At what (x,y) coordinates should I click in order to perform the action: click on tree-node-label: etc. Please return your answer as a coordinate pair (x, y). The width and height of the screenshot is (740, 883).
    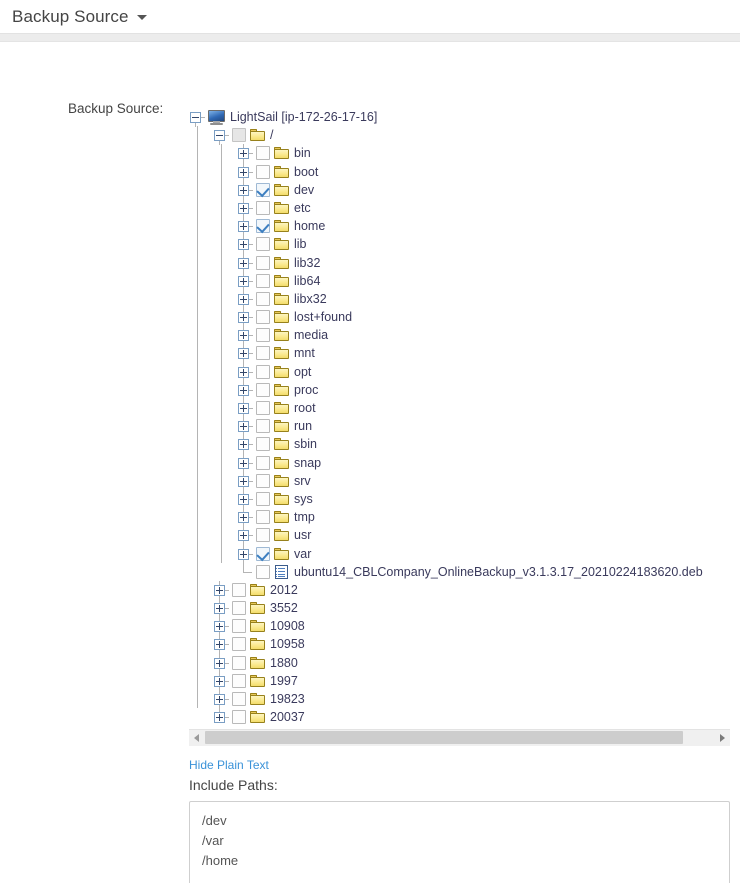
    Looking at the image, I should click on (301, 208).